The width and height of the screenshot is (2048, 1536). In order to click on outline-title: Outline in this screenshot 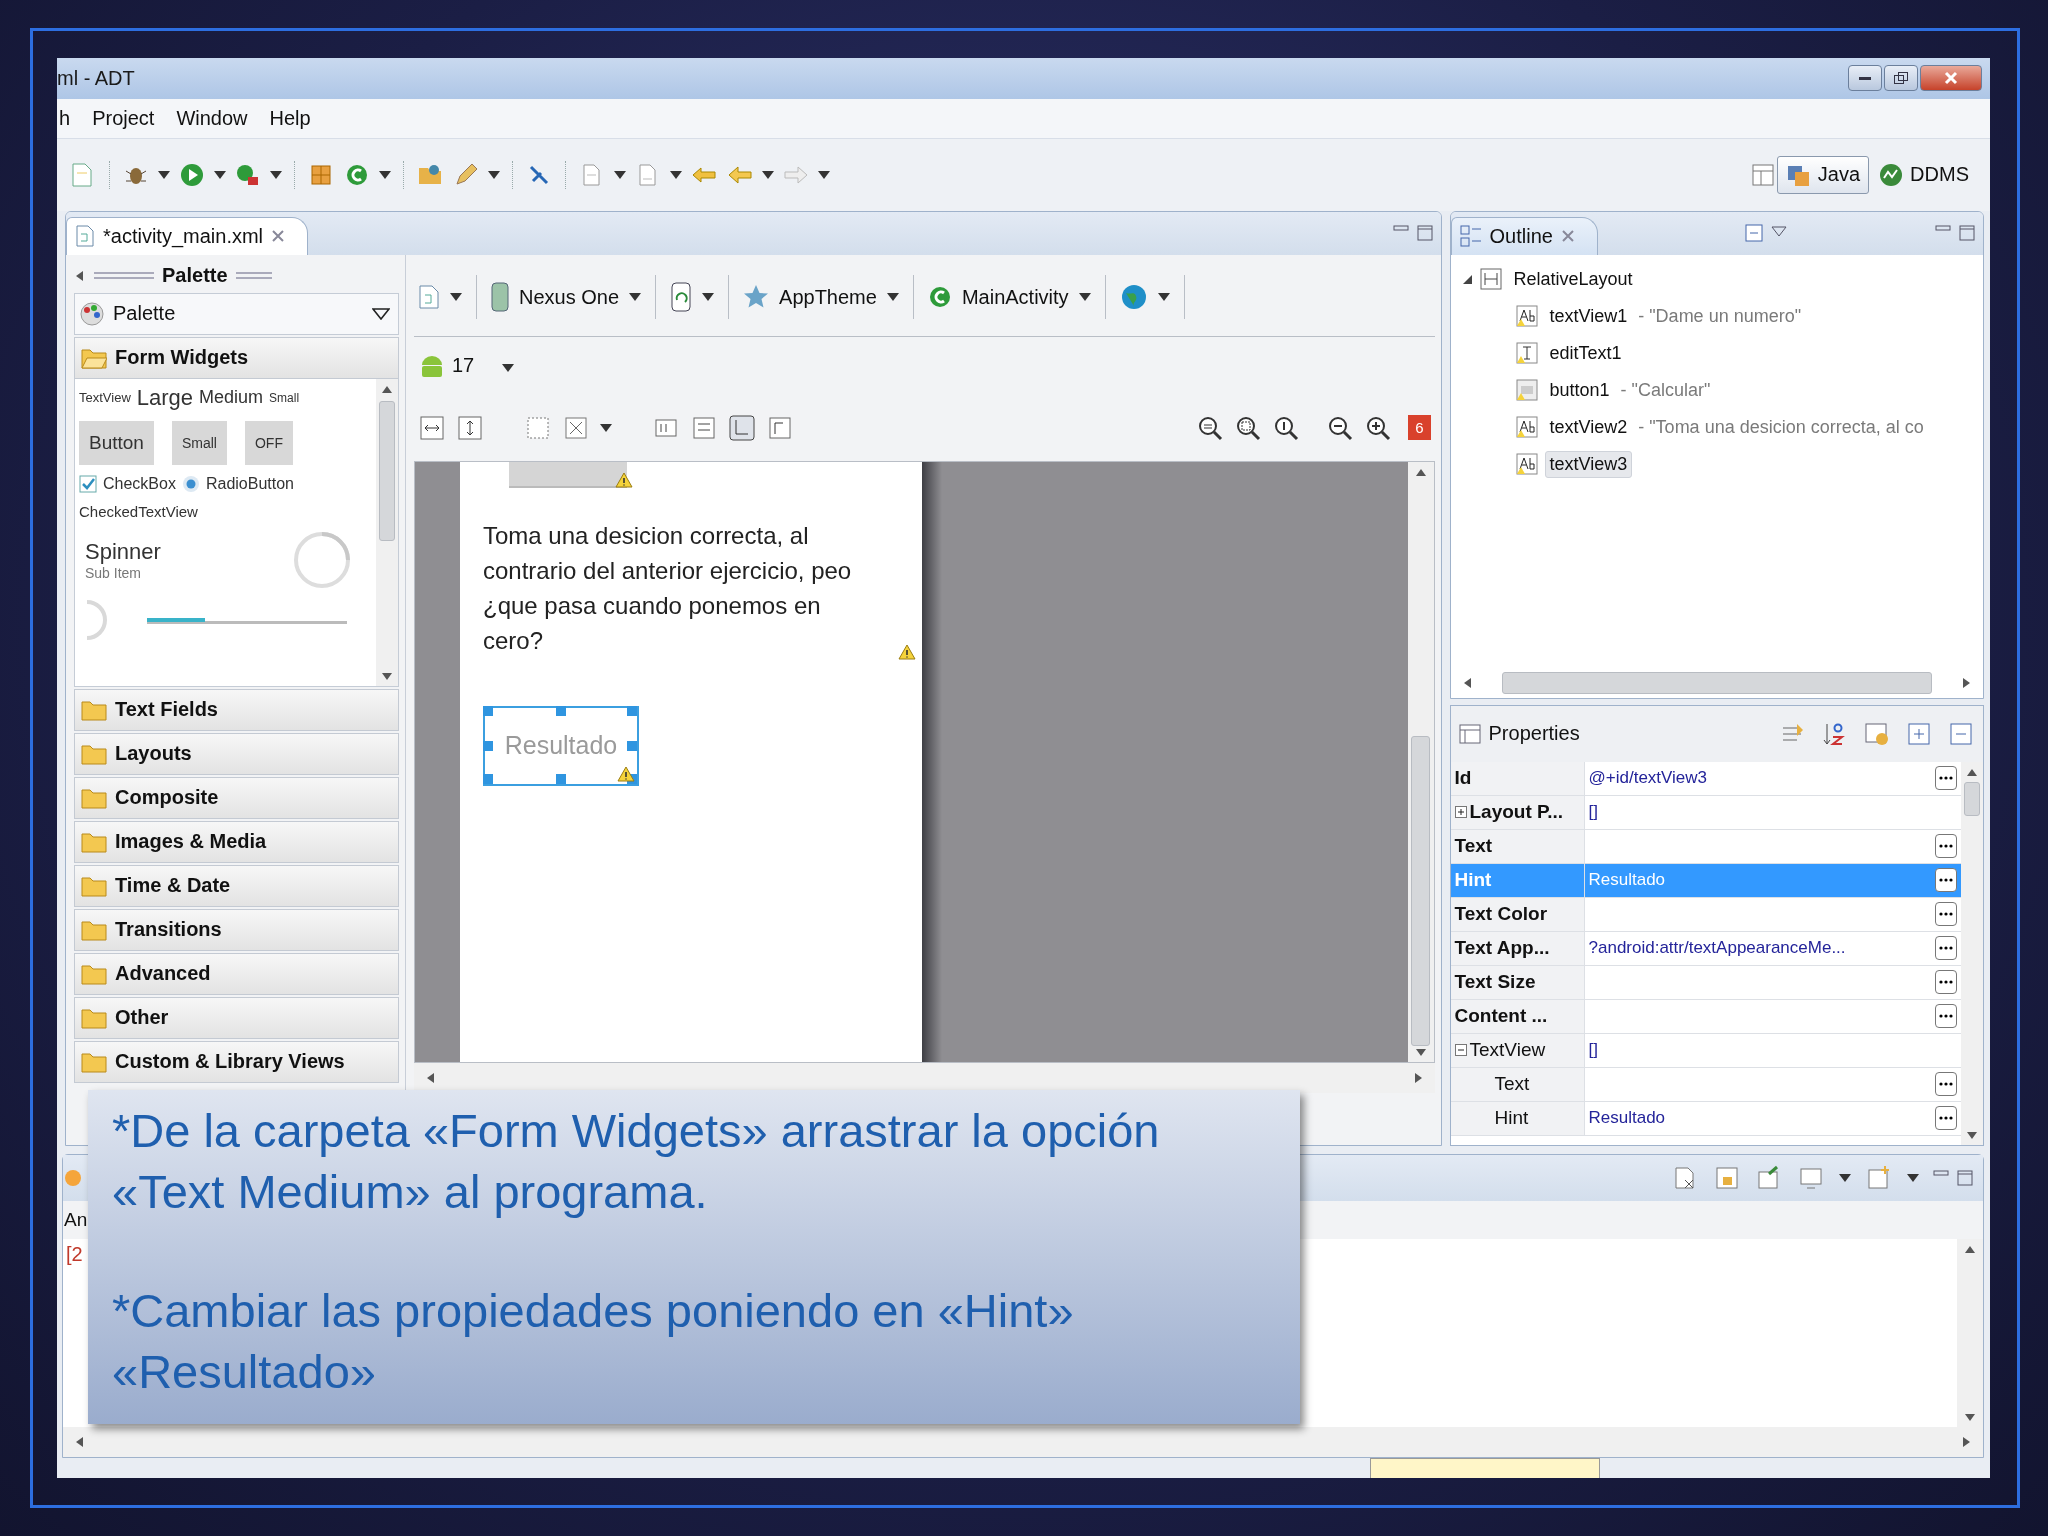, I will do `click(1521, 236)`.